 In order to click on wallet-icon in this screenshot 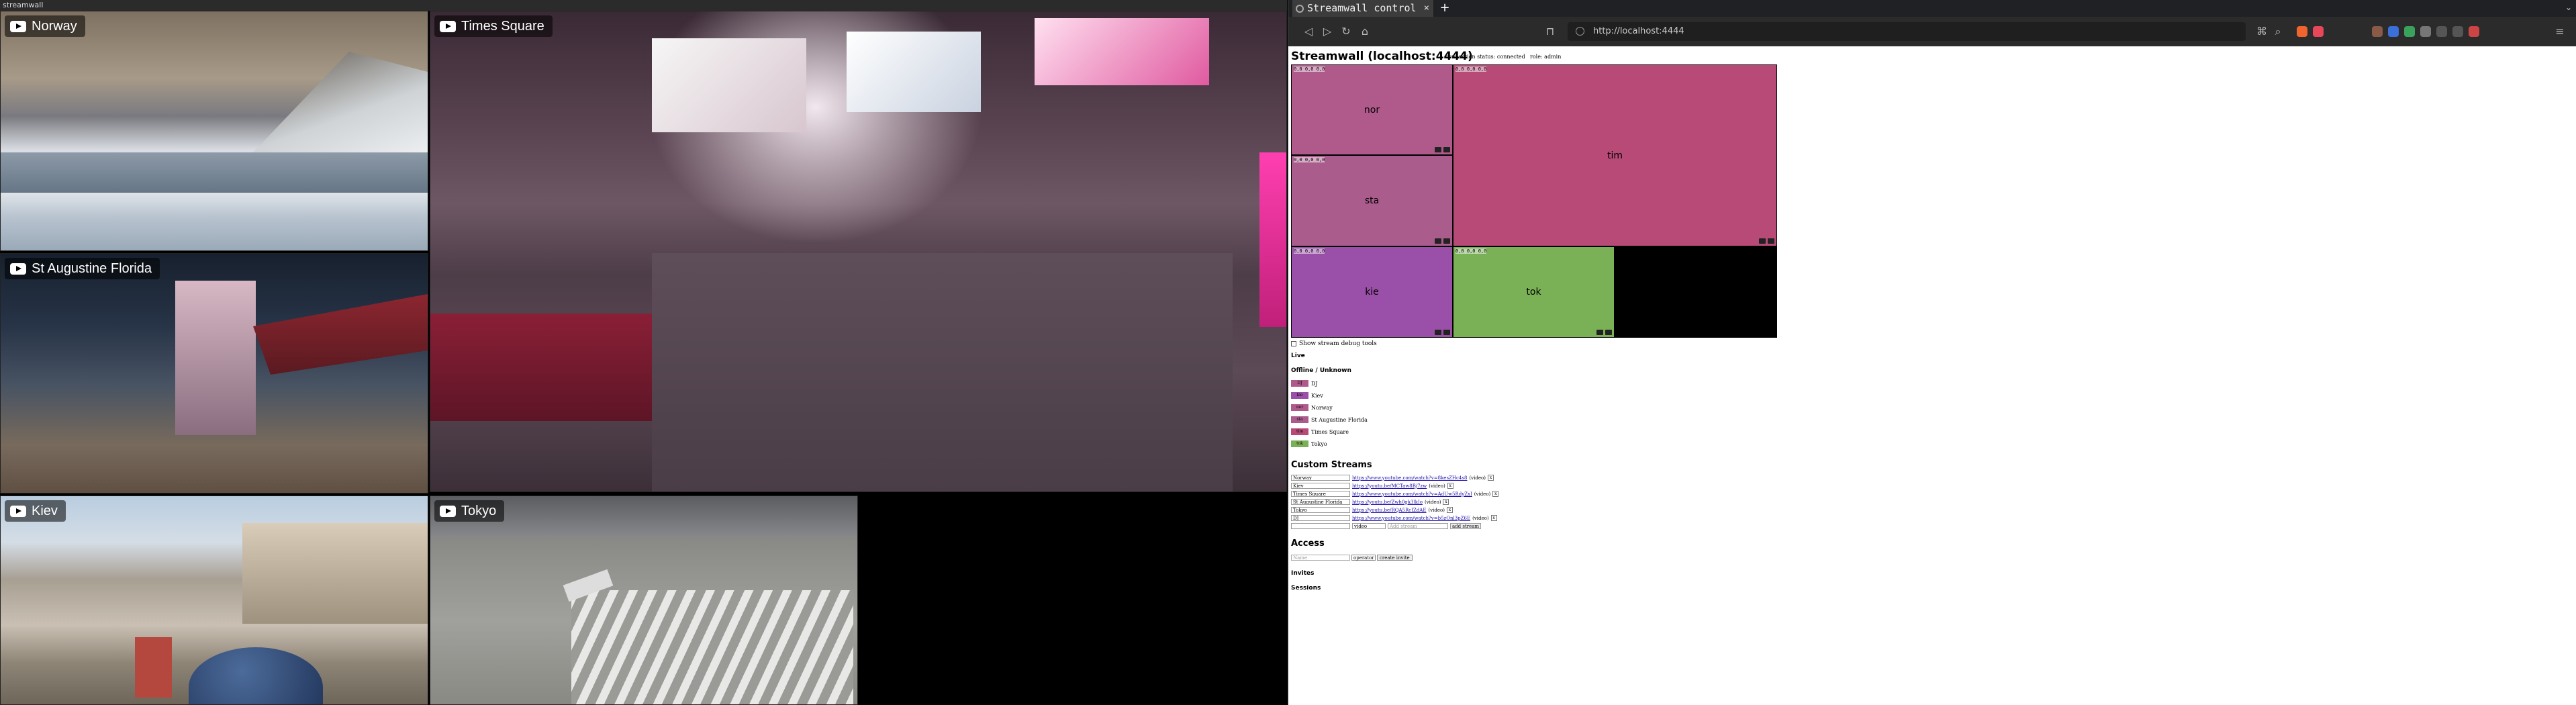, I will do `click(2474, 31)`.